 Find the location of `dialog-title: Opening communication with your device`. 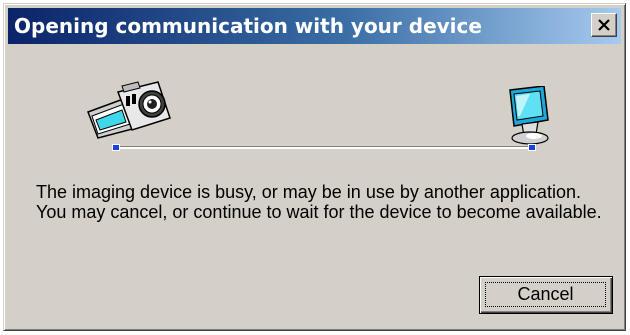

dialog-title: Opening communication with your device is located at coordinates (248, 26).